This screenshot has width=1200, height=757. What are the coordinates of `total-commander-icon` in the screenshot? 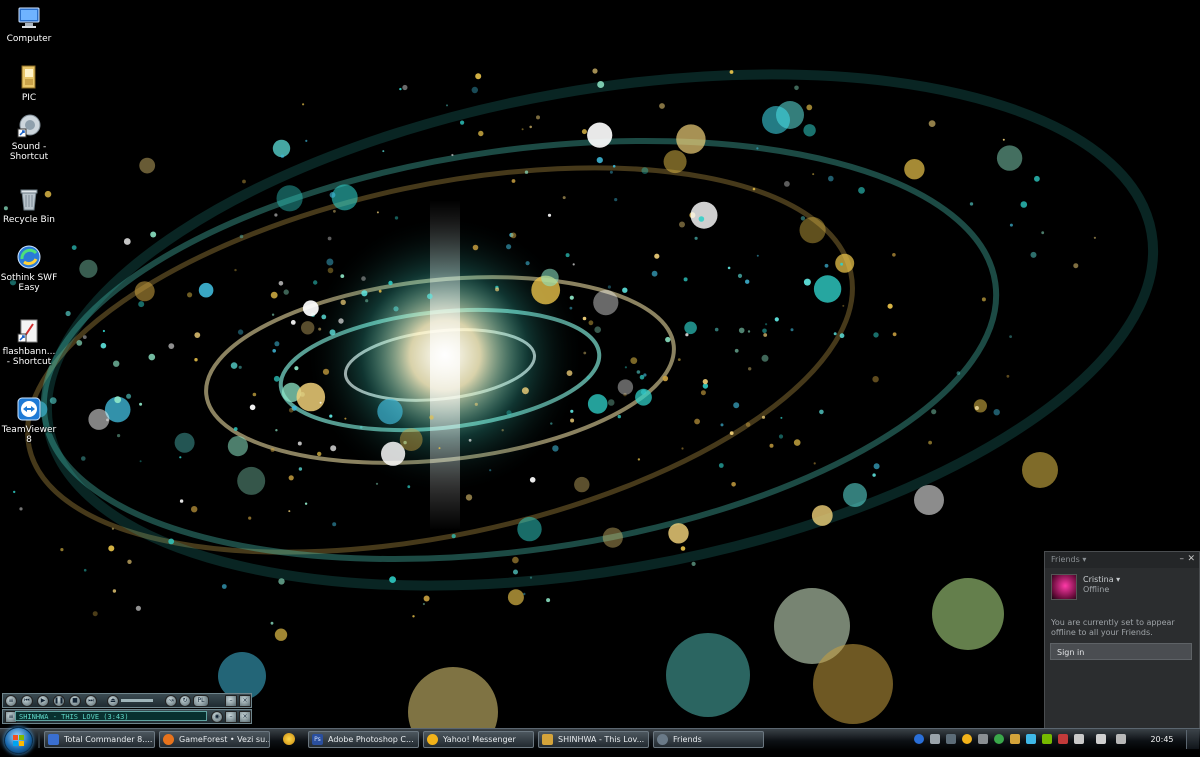 It's located at (53, 739).